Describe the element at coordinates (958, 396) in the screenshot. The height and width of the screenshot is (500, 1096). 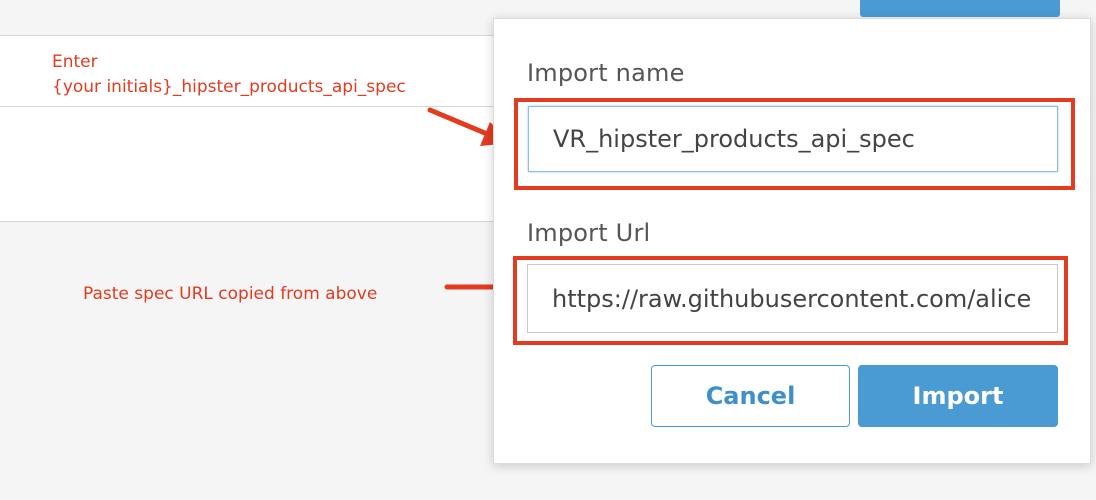
I see `import-button: Import` at that location.